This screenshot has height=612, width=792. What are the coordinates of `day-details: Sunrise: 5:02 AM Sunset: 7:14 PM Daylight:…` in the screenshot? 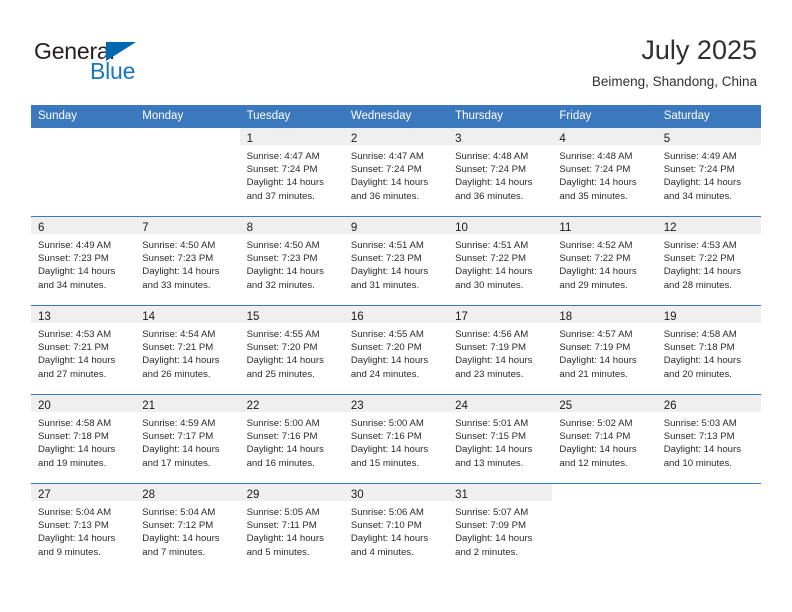 It's located at (604, 441).